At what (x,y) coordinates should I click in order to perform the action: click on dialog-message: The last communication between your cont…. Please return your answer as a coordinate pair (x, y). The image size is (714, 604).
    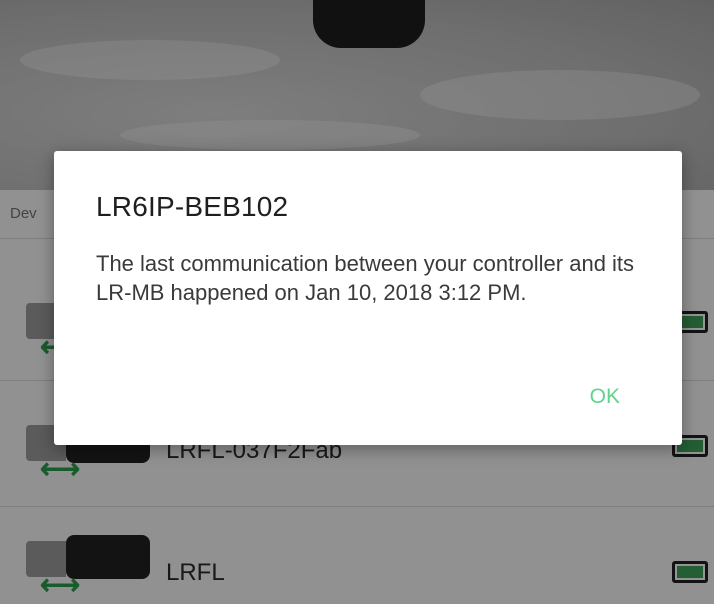
    Looking at the image, I should click on (365, 278).